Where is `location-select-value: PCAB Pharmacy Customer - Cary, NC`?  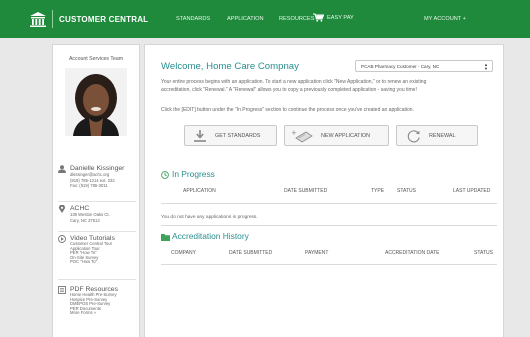 location-select-value: PCAB Pharmacy Customer - Cary, NC is located at coordinates (400, 66).